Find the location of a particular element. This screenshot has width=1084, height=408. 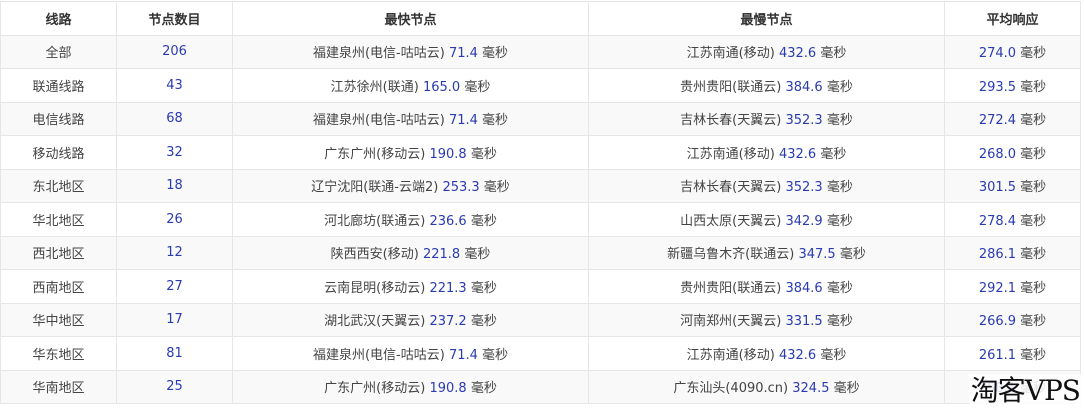

cell-line: 移动线路 is located at coordinates (58, 152).